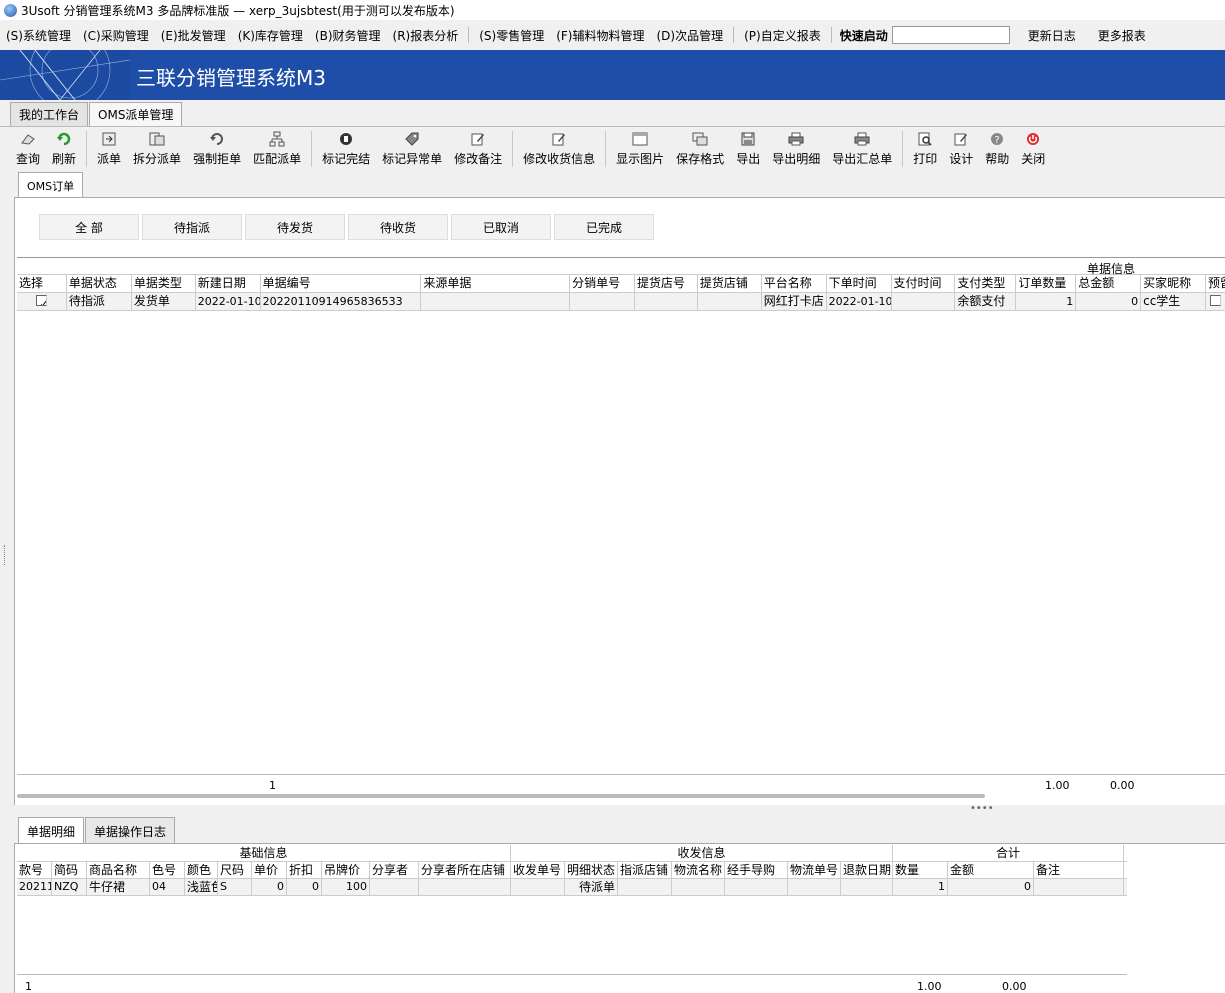 Image resolution: width=1225 pixels, height=993 pixels. I want to click on horizontal-scrollbar, so click(501, 796).